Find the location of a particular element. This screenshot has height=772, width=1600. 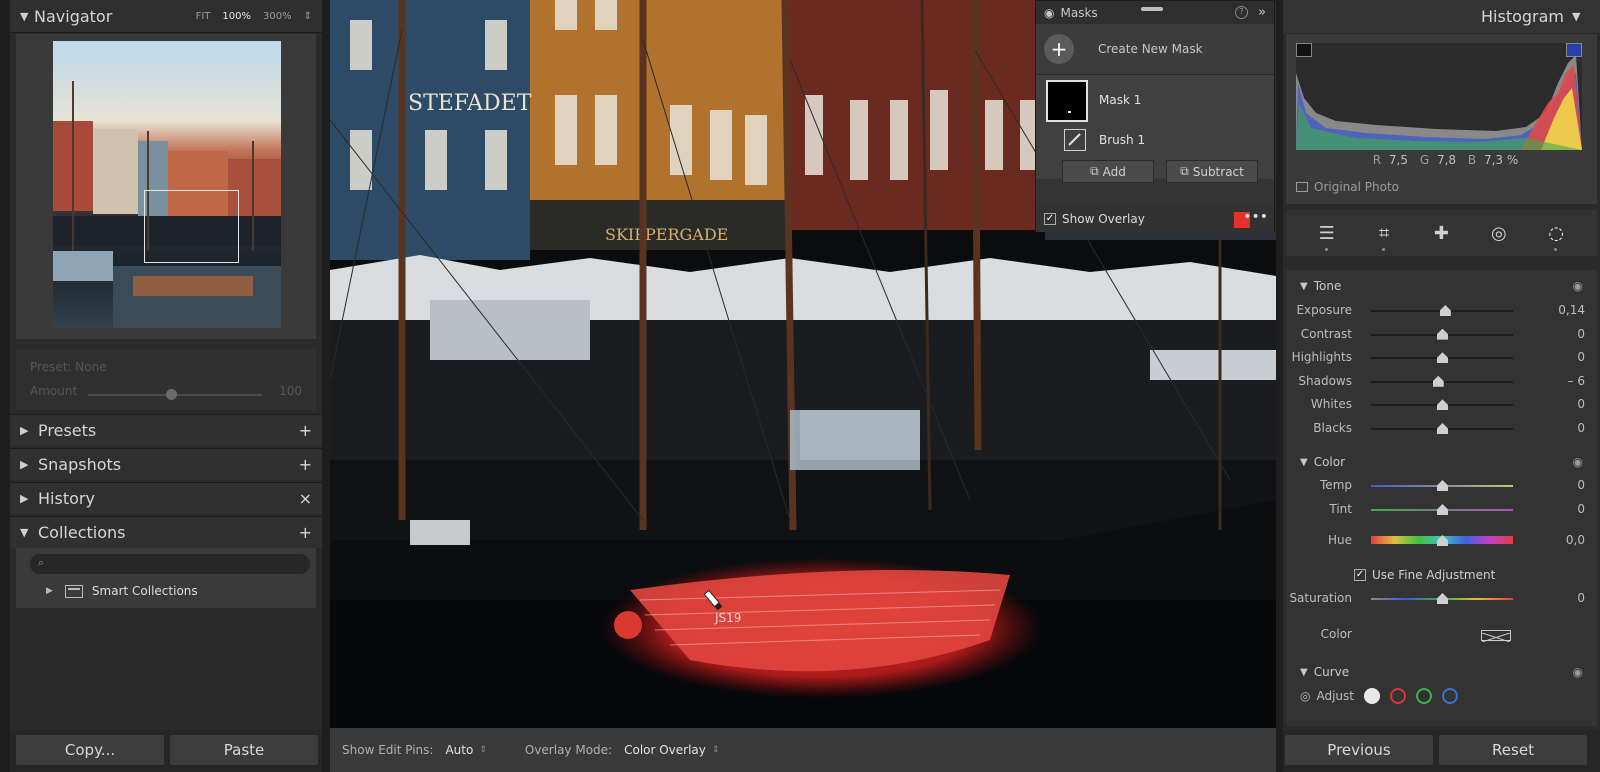

collections-title: Collections is located at coordinates (82, 532).